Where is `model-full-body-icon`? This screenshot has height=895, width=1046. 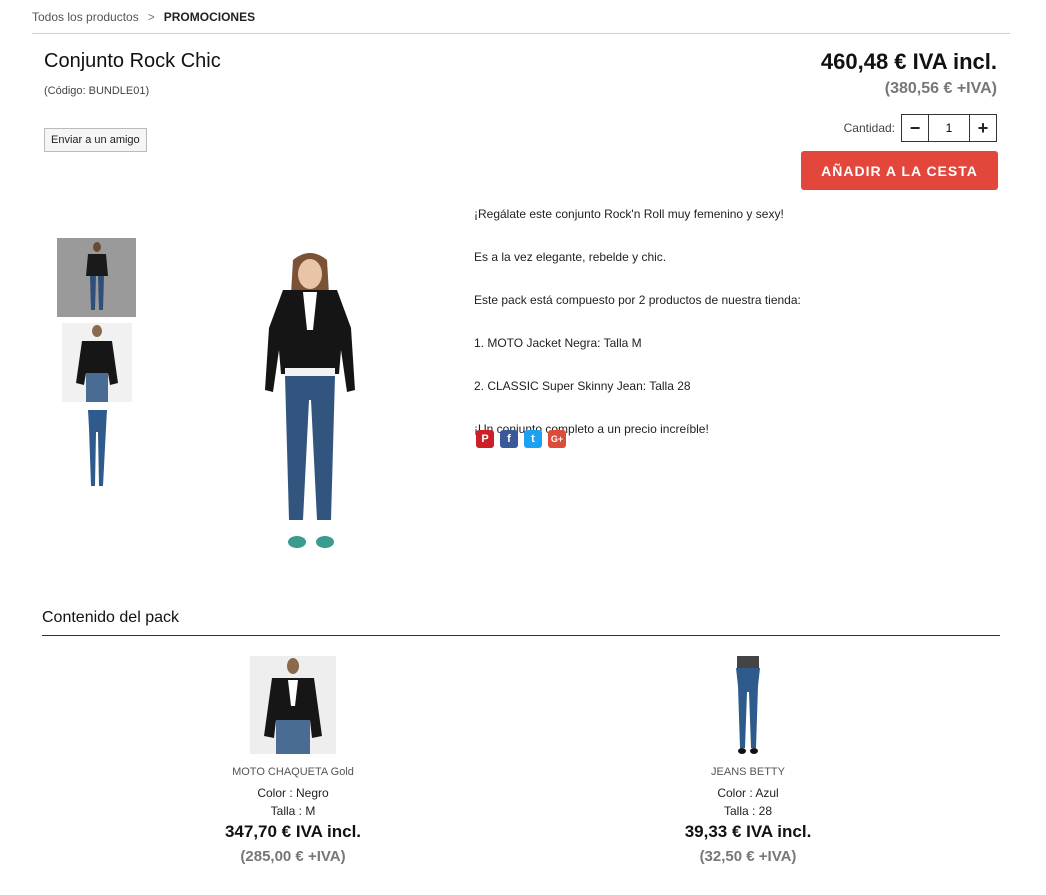 model-full-body-icon is located at coordinates (310, 400).